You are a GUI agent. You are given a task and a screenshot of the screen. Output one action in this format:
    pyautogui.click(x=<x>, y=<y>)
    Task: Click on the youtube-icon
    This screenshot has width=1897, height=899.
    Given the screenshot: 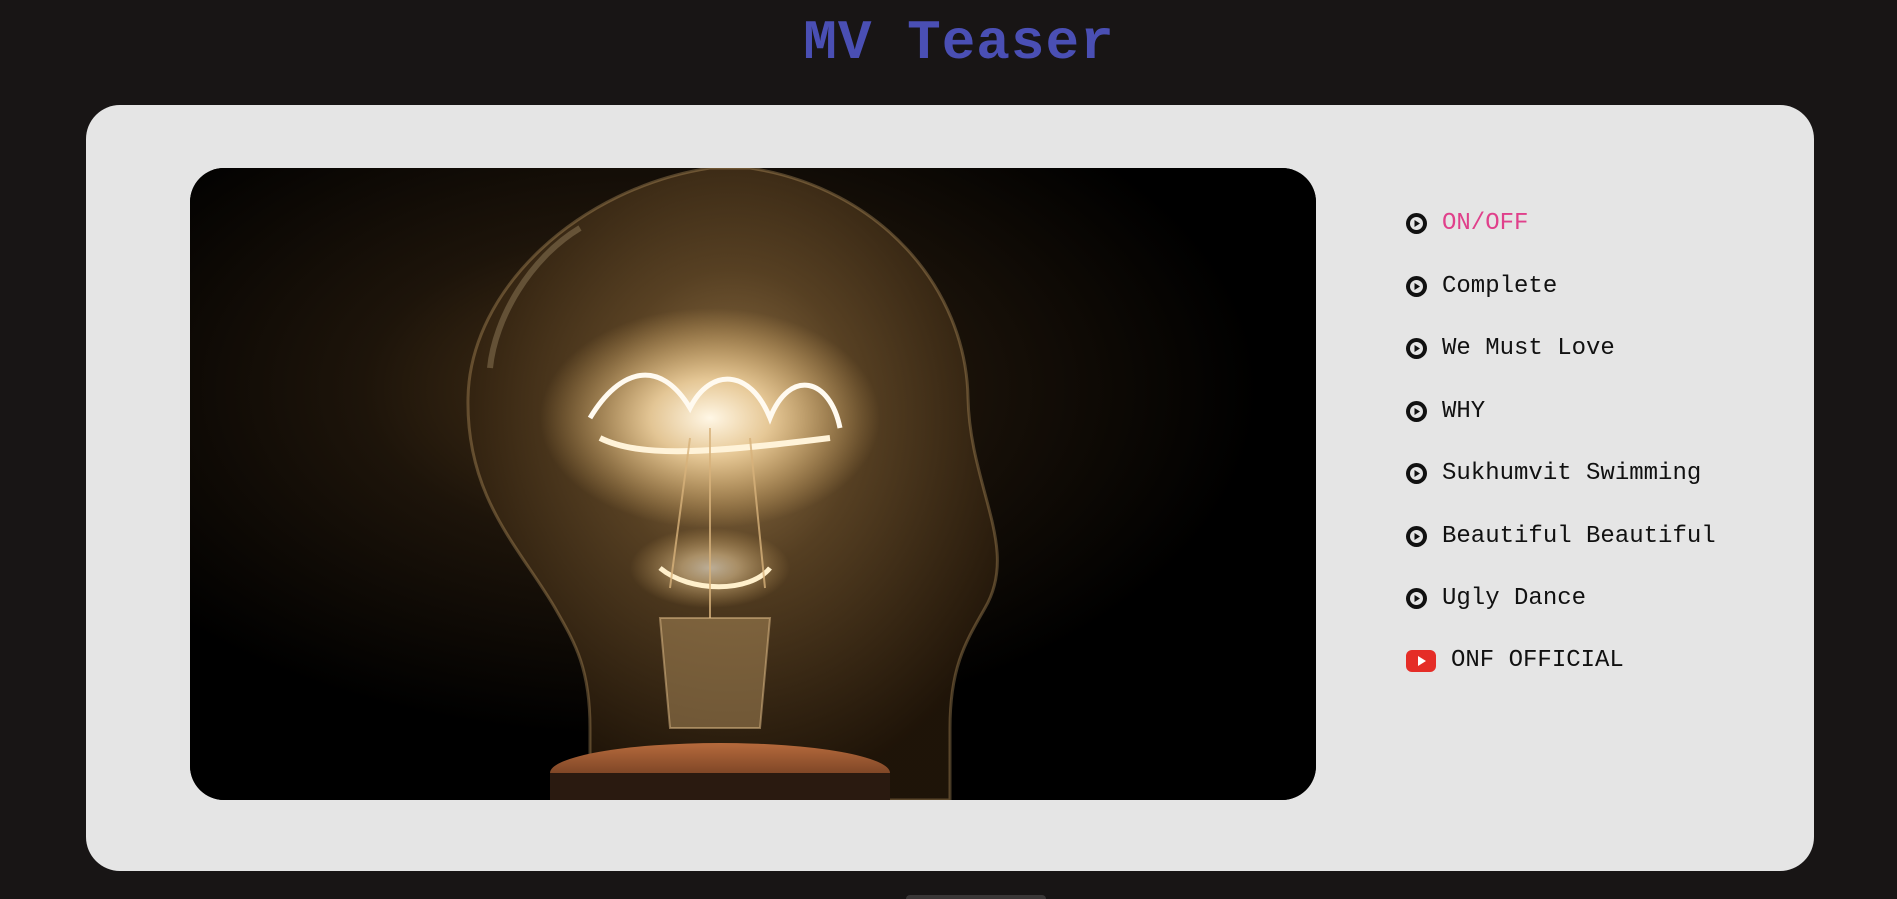 What is the action you would take?
    pyautogui.click(x=1421, y=661)
    